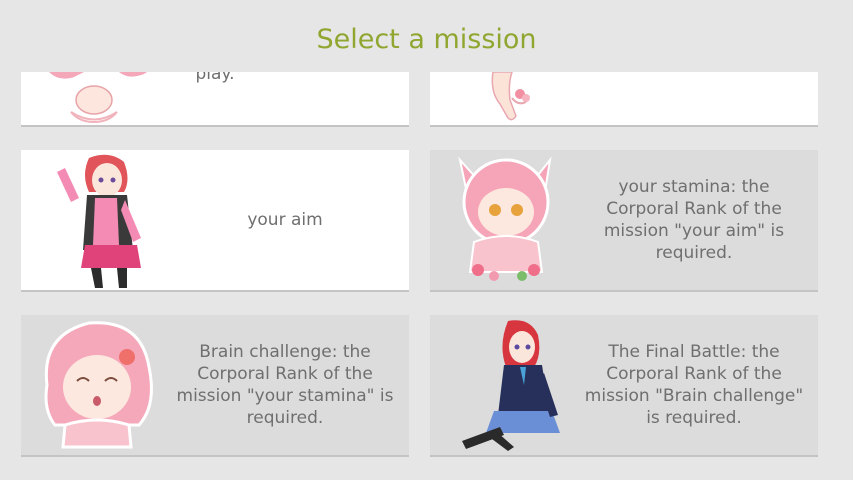 This screenshot has width=853, height=480. I want to click on page-title: Select a mission, so click(426, 39).